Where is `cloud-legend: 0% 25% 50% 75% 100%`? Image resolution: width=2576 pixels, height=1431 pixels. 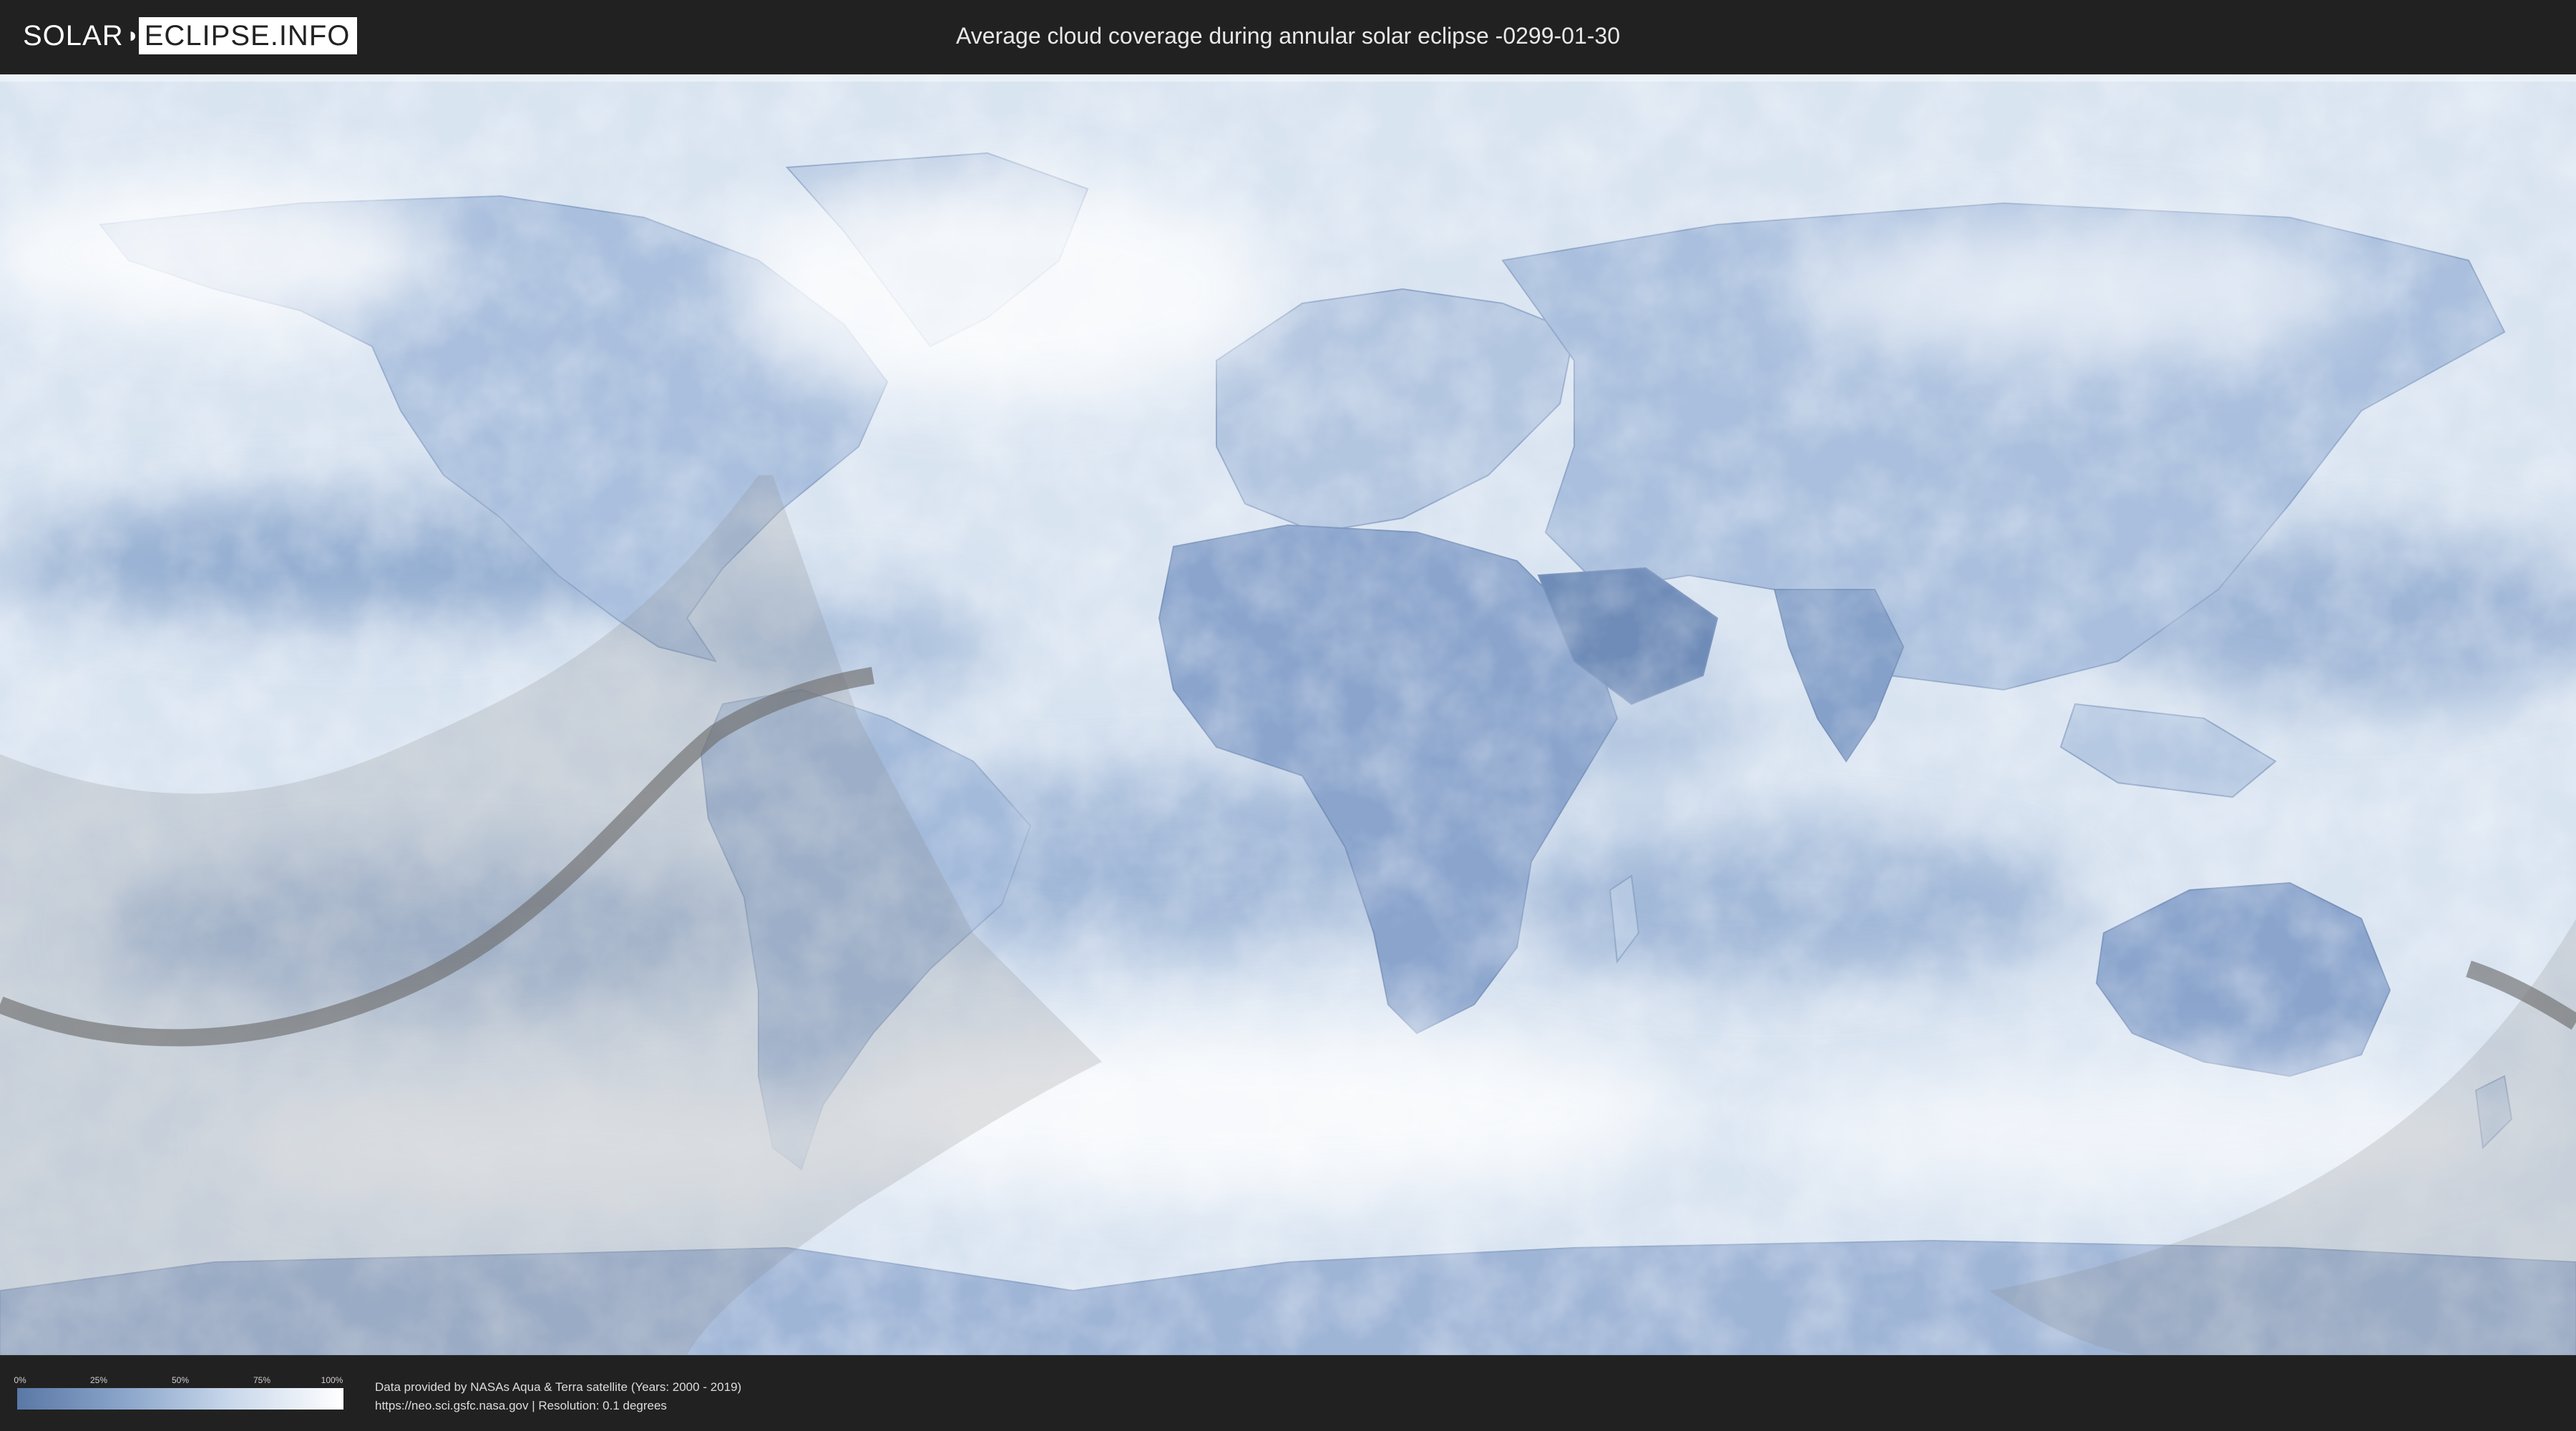
cloud-legend: 0% 25% 50% 75% 100% is located at coordinates (178, 1395).